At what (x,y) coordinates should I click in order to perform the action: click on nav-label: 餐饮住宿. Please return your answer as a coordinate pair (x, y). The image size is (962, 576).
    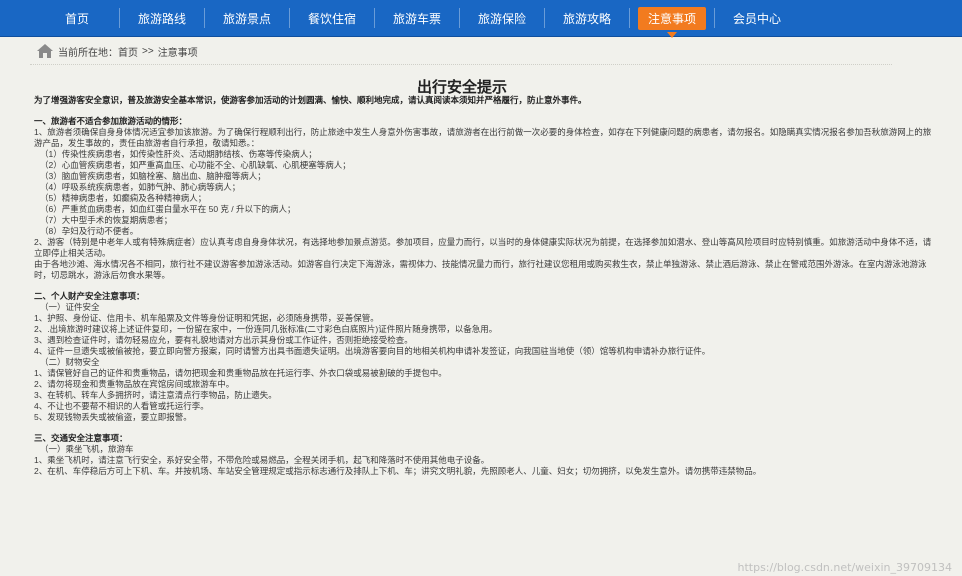
    Looking at the image, I should click on (331, 18).